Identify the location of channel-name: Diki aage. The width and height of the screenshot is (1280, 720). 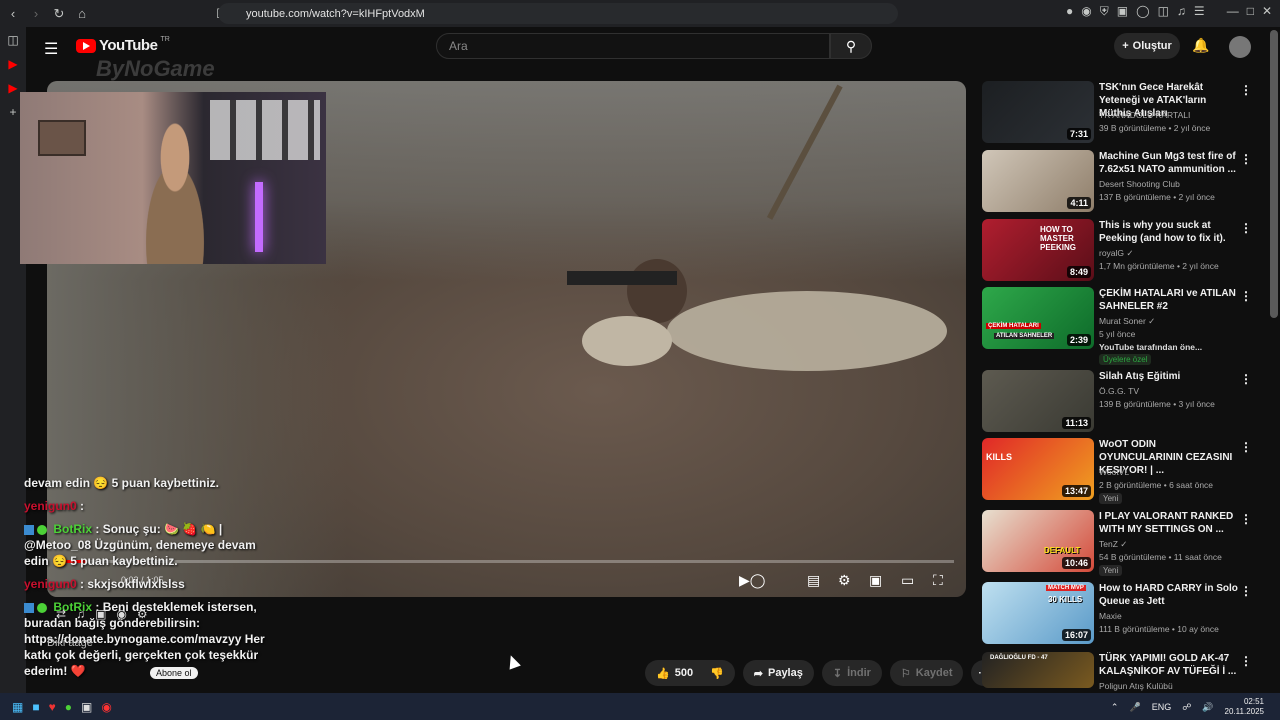
(70, 643).